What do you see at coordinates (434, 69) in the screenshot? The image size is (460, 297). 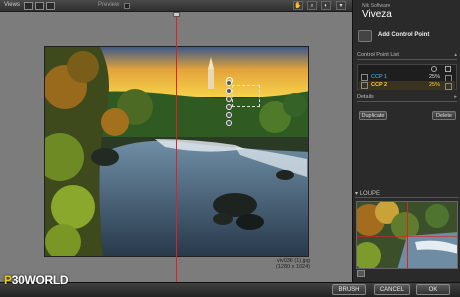 I see `show-all-icon` at bounding box center [434, 69].